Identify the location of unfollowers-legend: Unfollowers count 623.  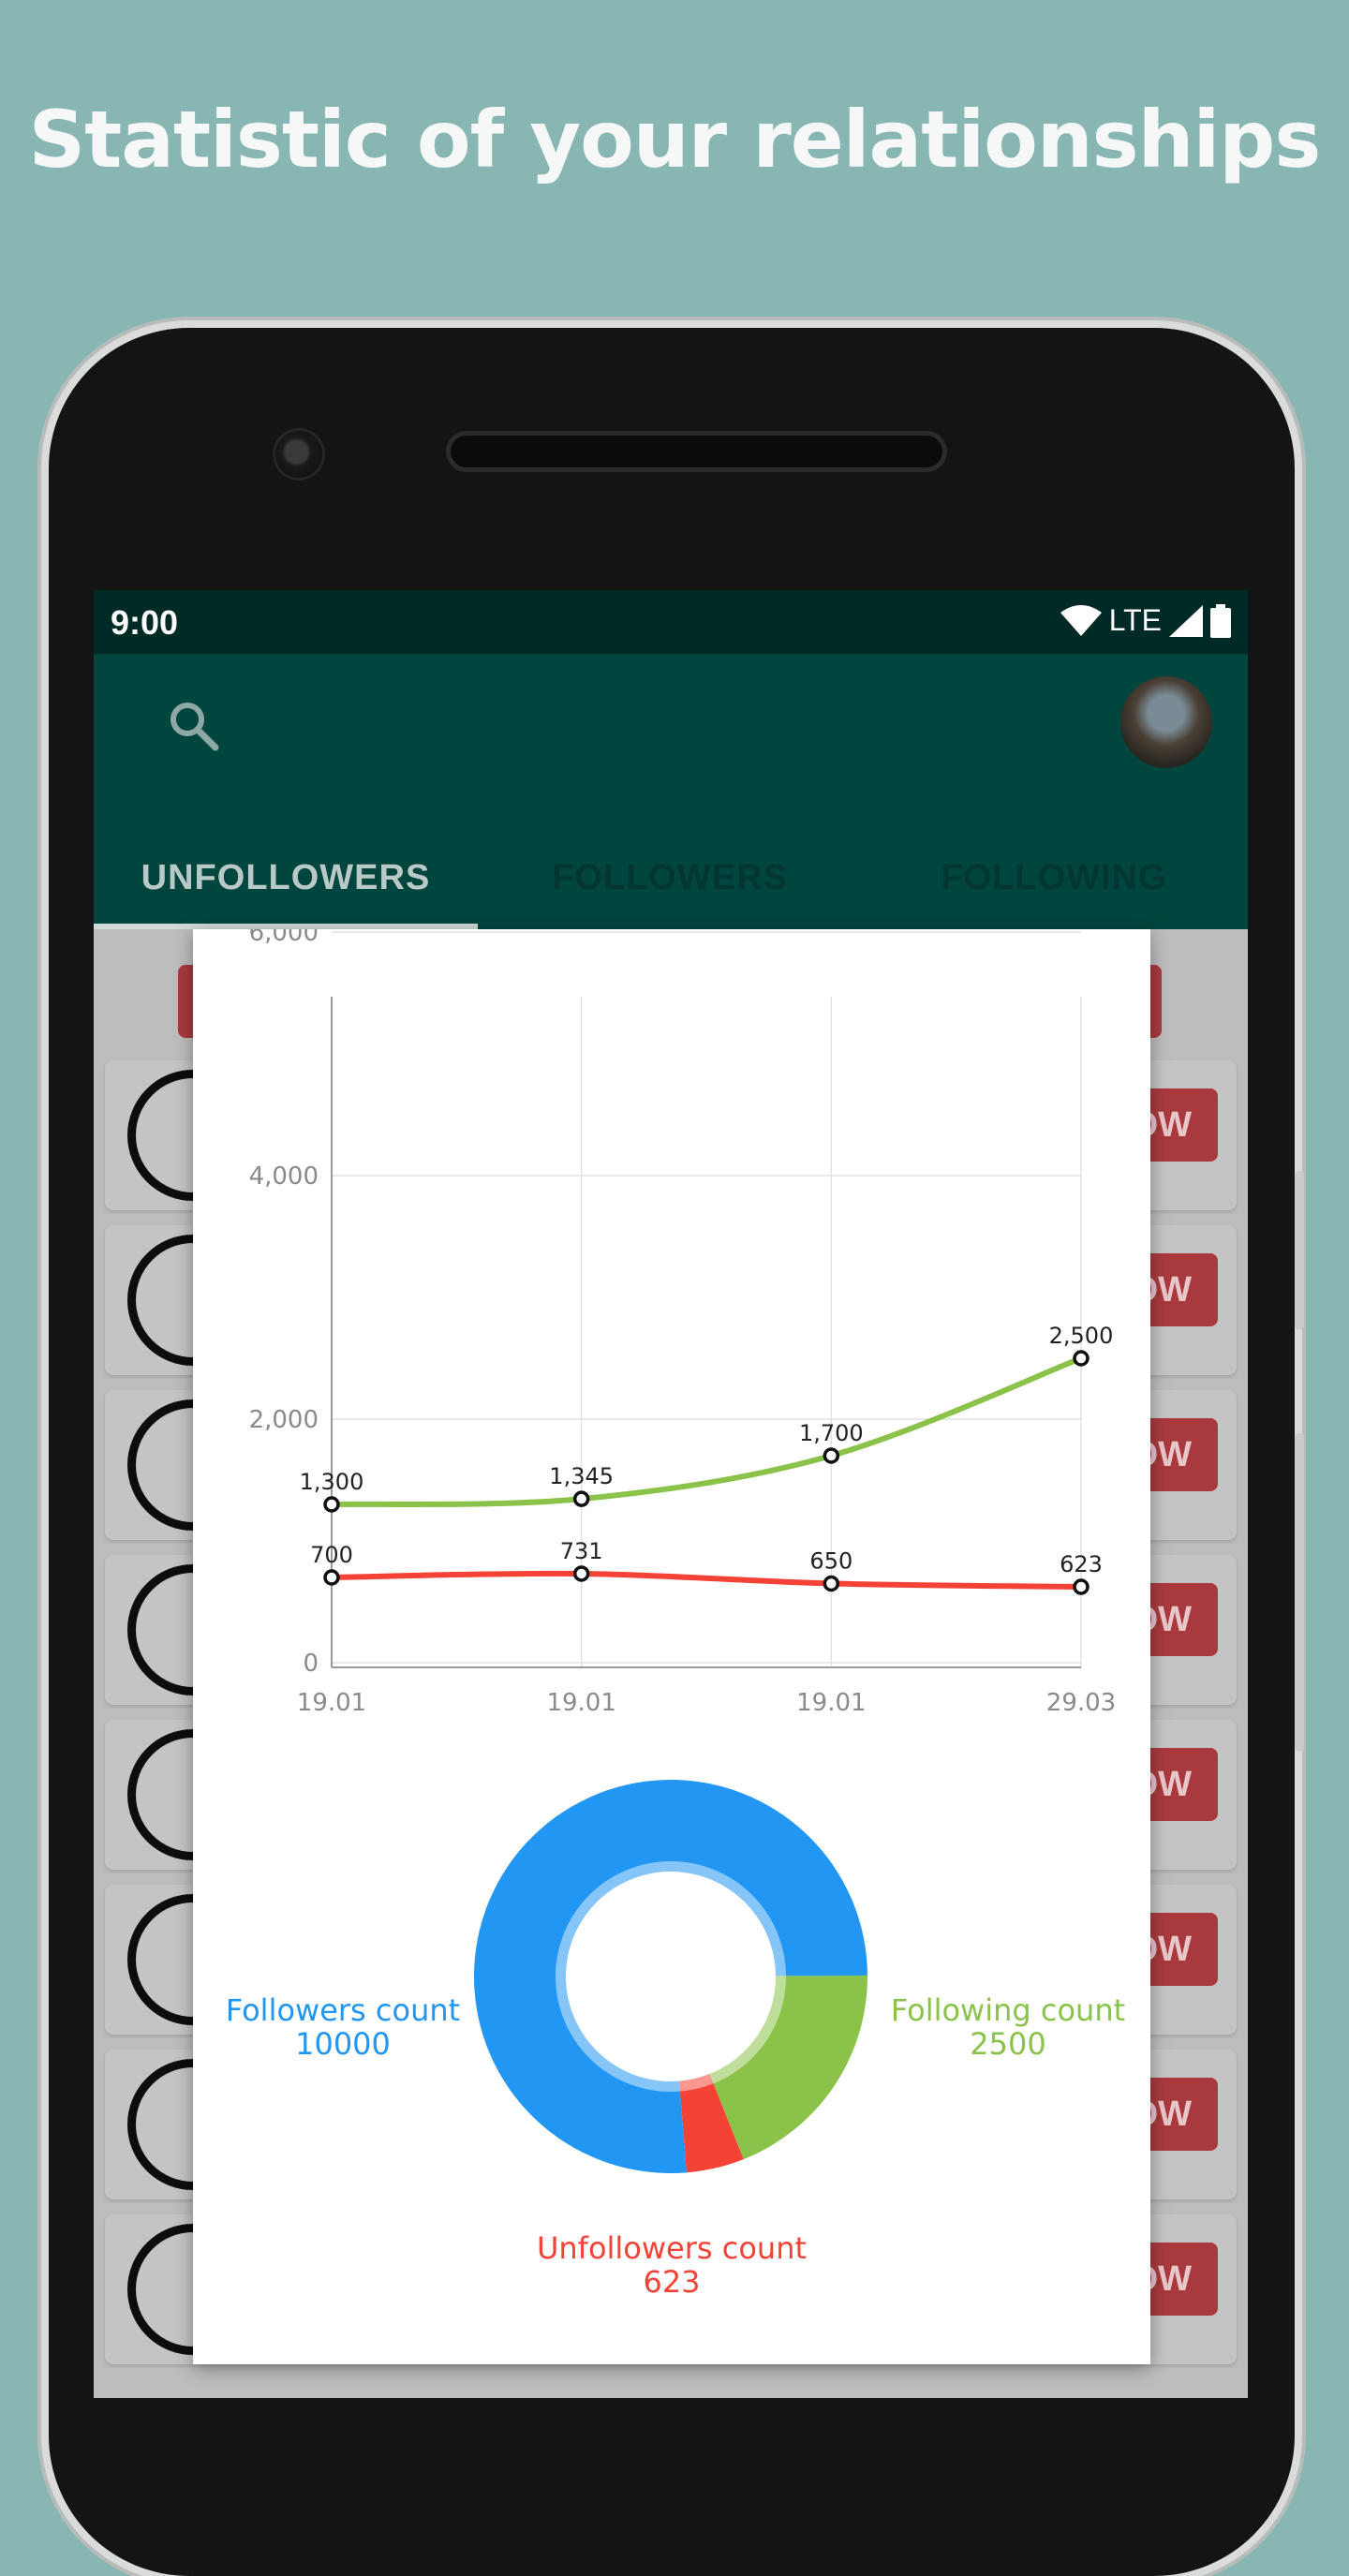
(671, 2265).